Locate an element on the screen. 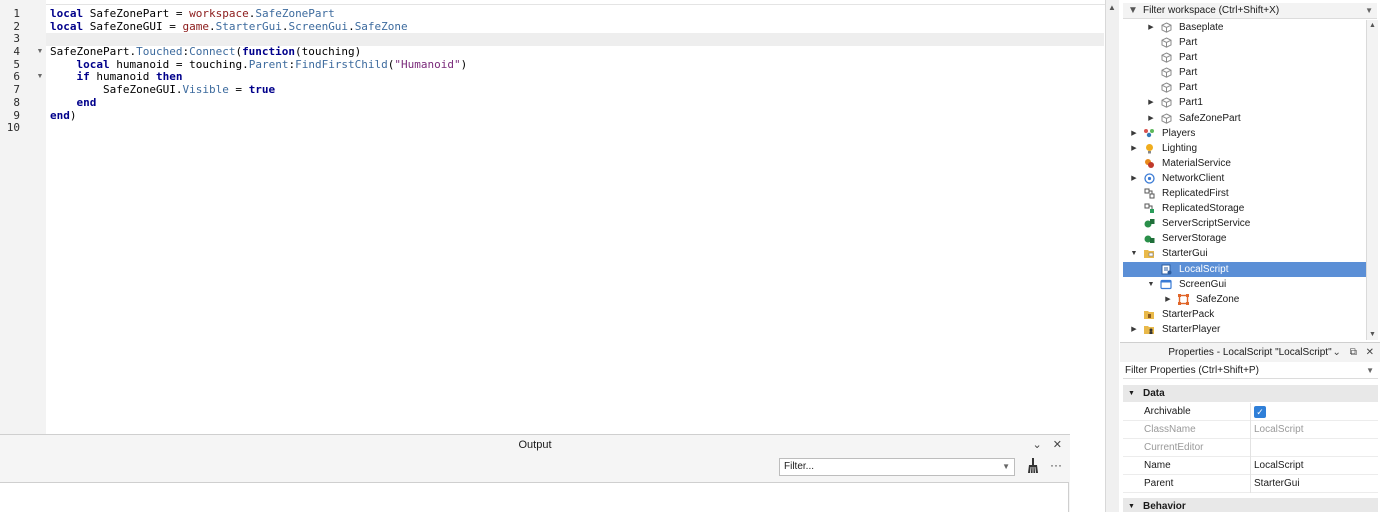 This screenshot has height=512, width=1380. code-token: true is located at coordinates (262, 90).